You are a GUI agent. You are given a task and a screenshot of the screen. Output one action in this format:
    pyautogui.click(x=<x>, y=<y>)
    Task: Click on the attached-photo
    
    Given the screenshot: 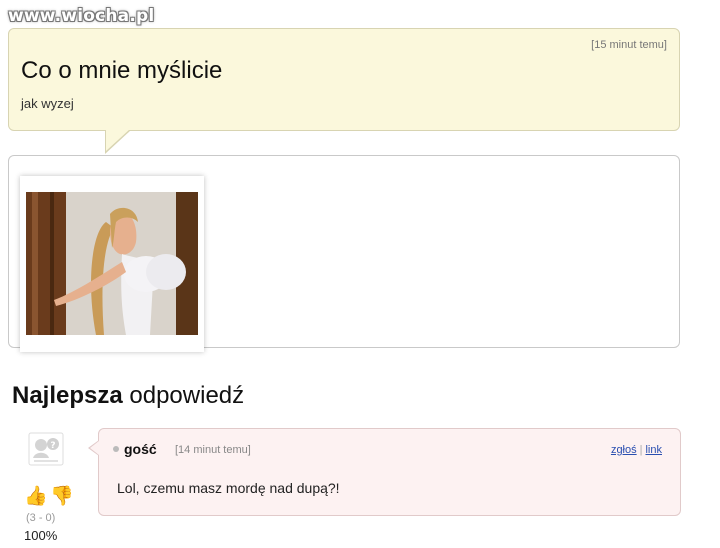 What is the action you would take?
    pyautogui.click(x=112, y=263)
    